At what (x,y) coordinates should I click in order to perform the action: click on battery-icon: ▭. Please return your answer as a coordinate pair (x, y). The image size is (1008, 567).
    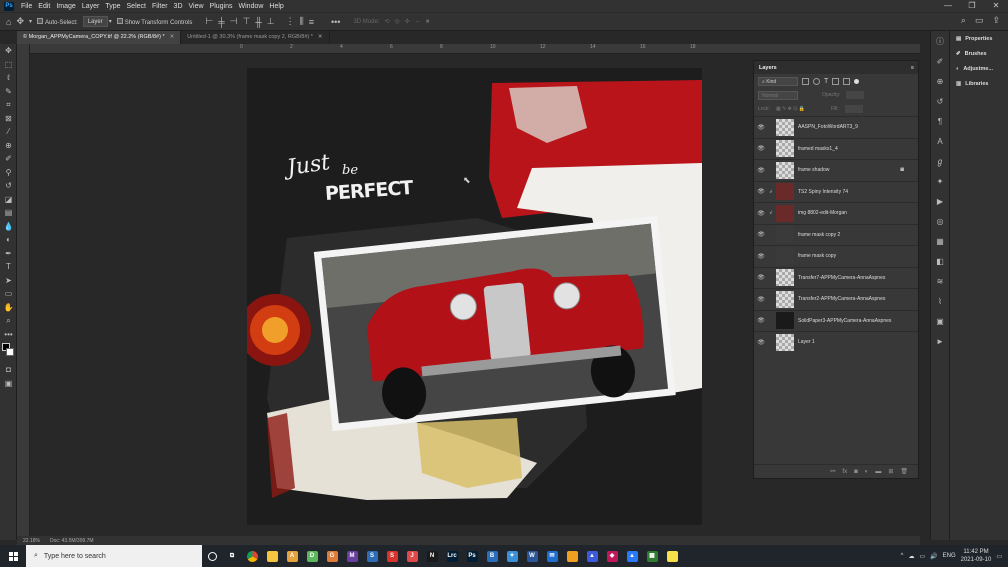
    Looking at the image, I should click on (922, 556).